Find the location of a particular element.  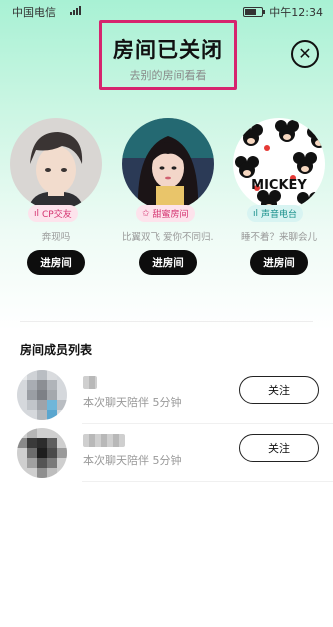

room-card: ıl CP交友 奔现吗 进房间 is located at coordinates (58, 200).